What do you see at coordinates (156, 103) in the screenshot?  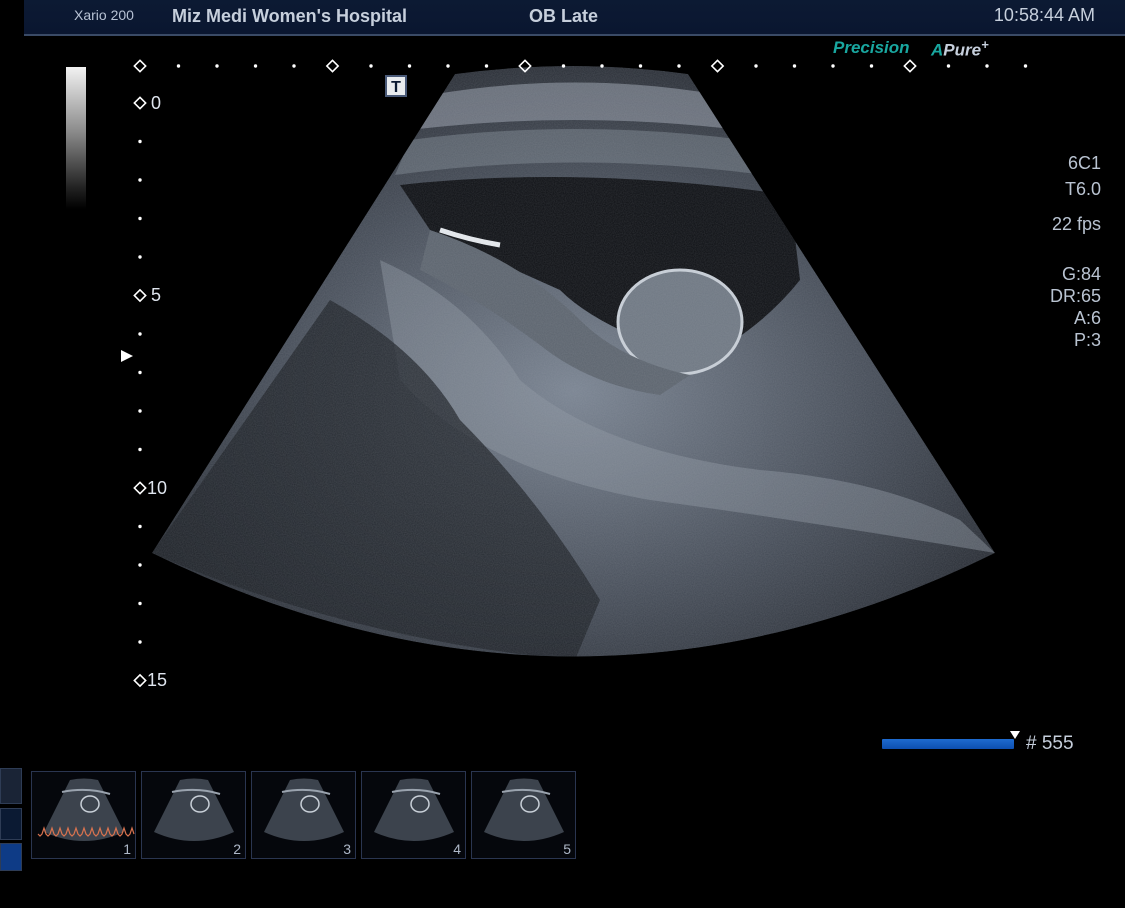 I see `depth-label-0: 0` at bounding box center [156, 103].